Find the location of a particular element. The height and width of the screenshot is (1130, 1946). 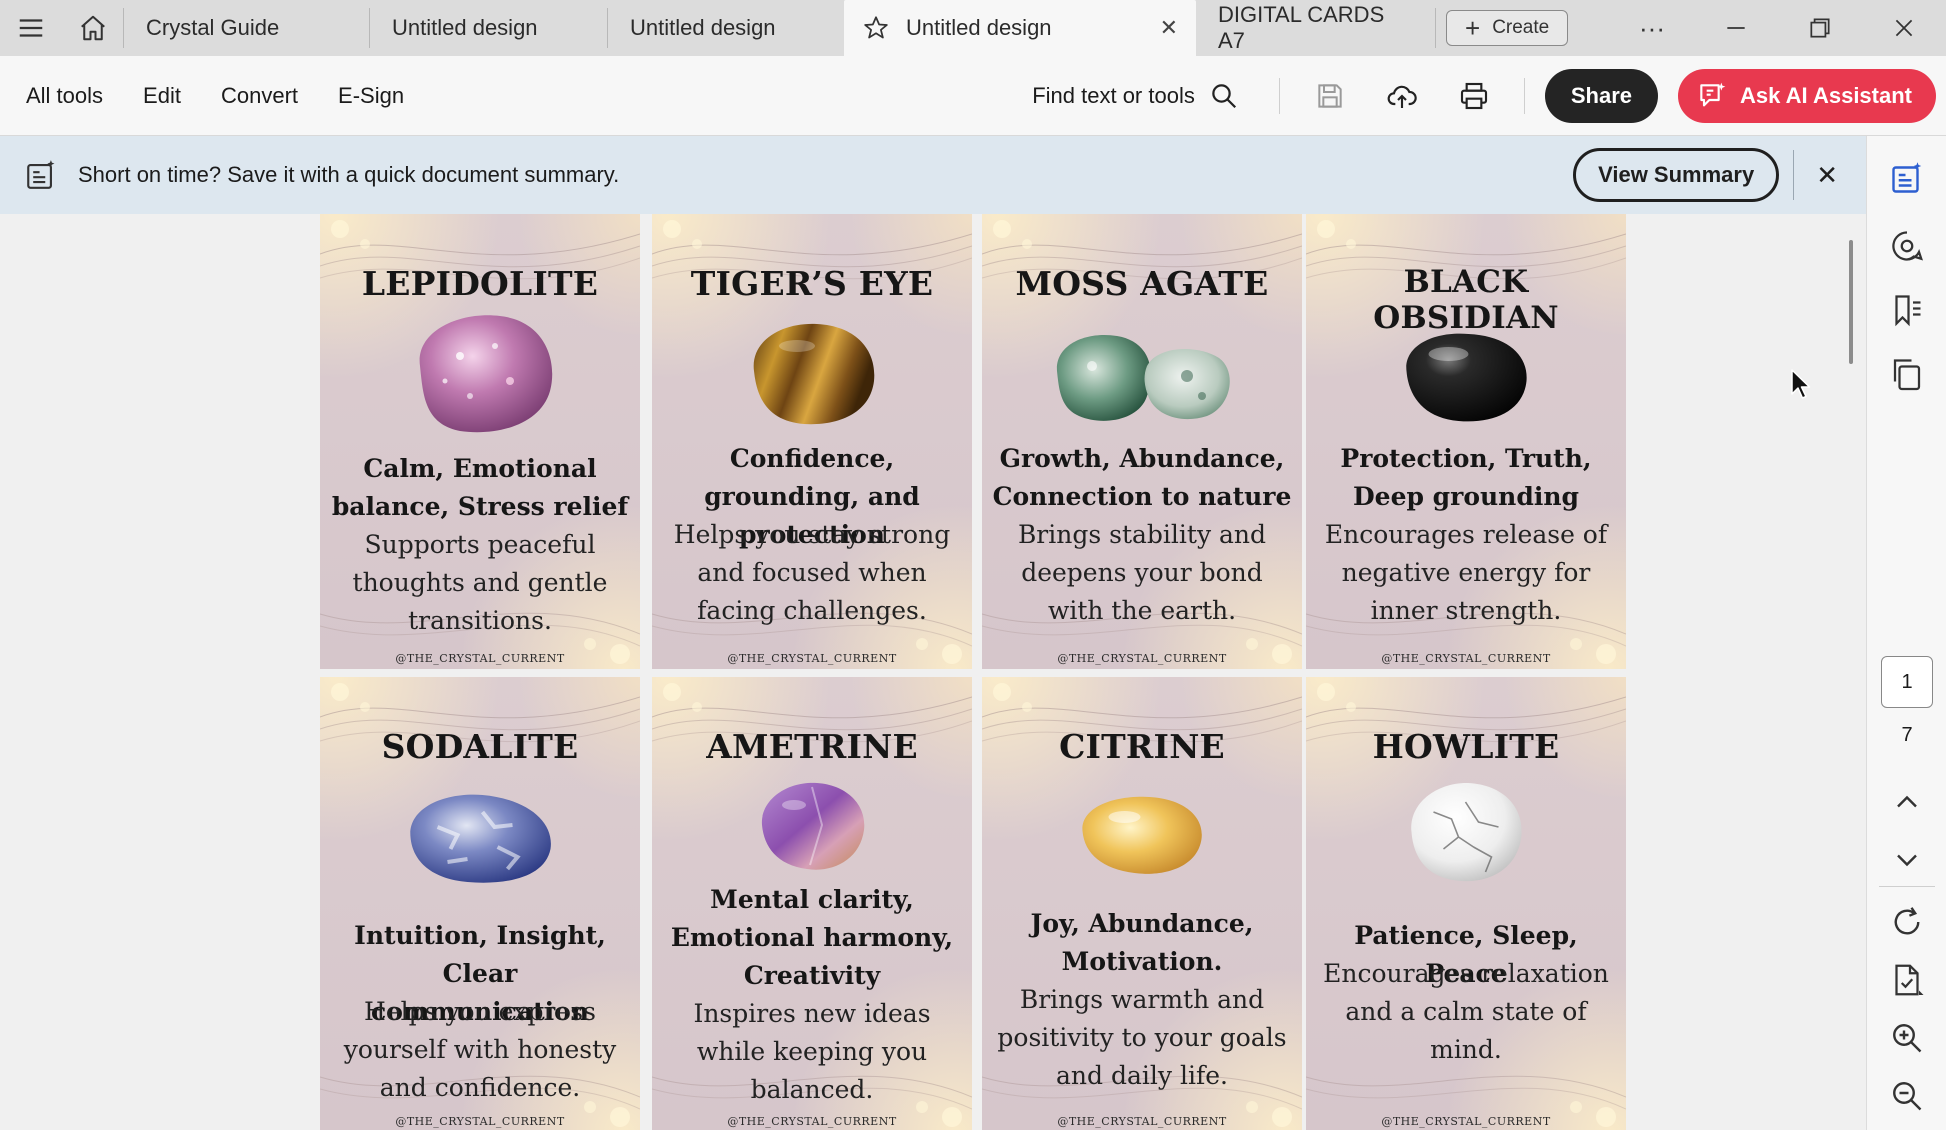

card-title: HOWLITE is located at coordinates (1466, 746).